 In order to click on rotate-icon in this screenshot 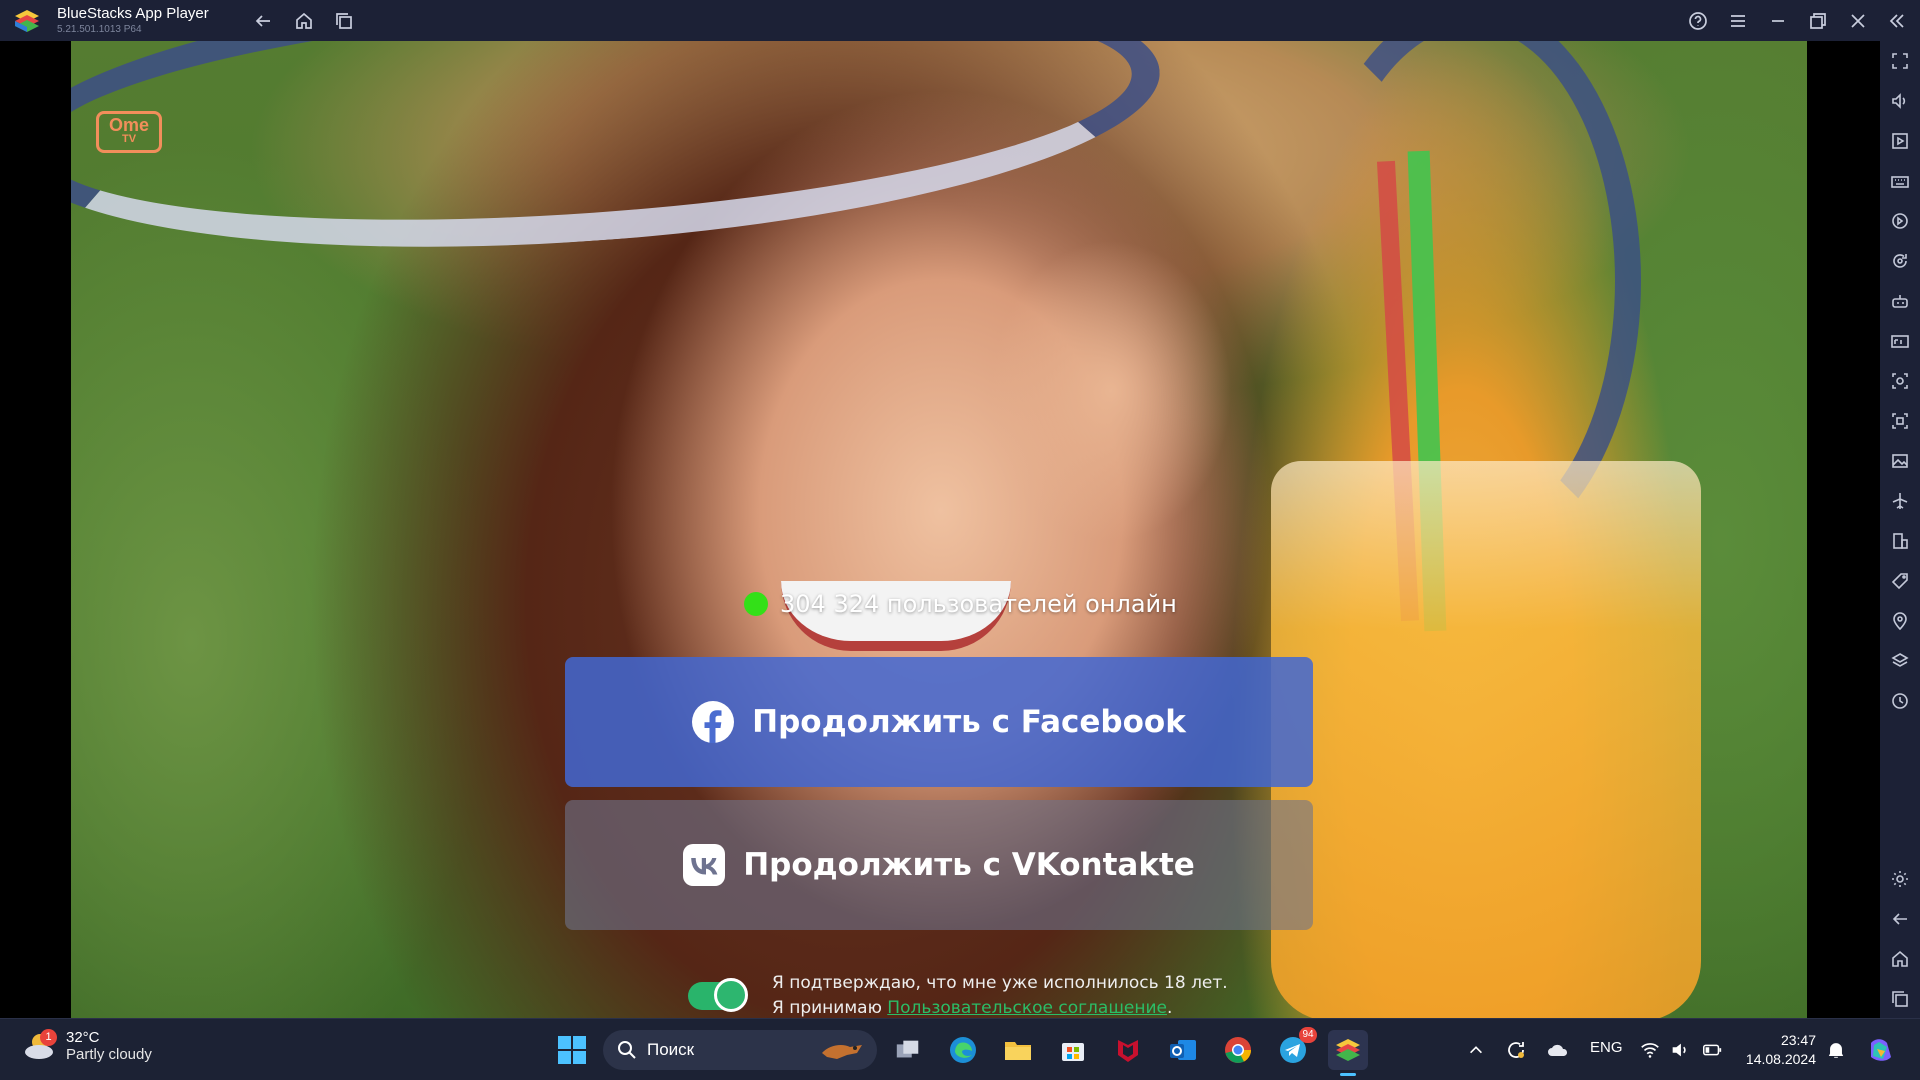, I will do `click(1900, 221)`.